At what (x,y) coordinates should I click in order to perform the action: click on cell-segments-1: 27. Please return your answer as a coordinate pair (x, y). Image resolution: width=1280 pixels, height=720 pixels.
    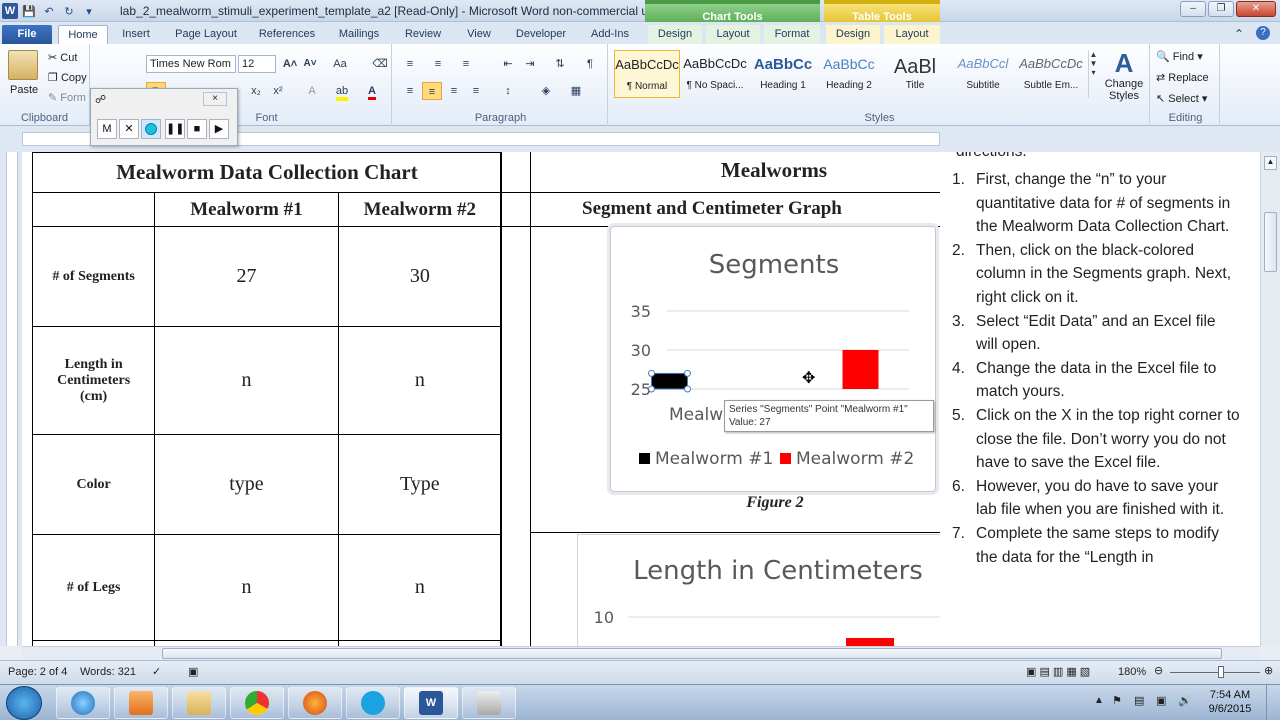
    Looking at the image, I should click on (246, 276).